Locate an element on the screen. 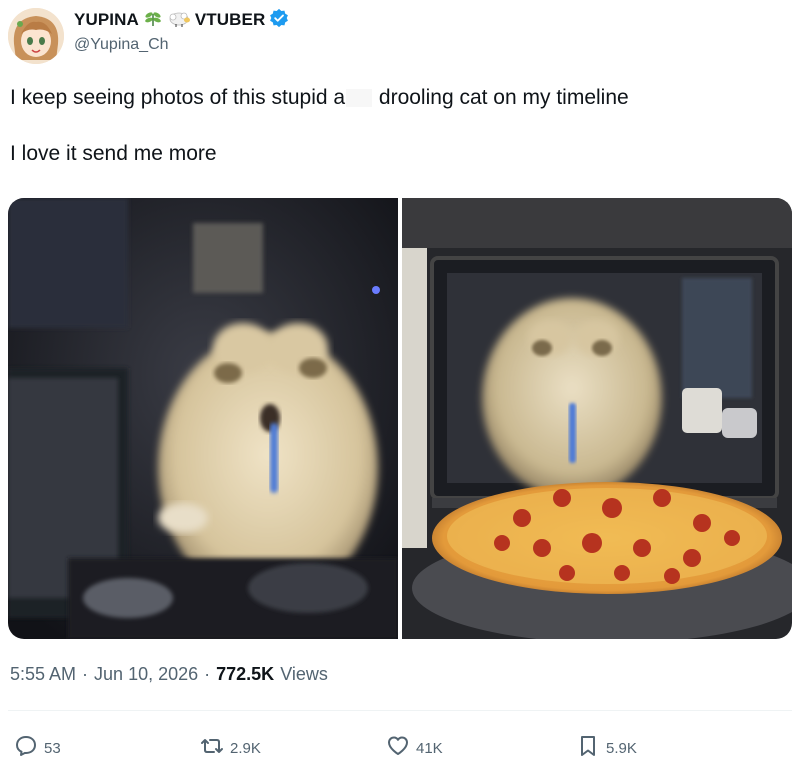 The width and height of the screenshot is (800, 768). tweet-text-line1-start: I keep seeing photos of this stupid a is located at coordinates (178, 97).